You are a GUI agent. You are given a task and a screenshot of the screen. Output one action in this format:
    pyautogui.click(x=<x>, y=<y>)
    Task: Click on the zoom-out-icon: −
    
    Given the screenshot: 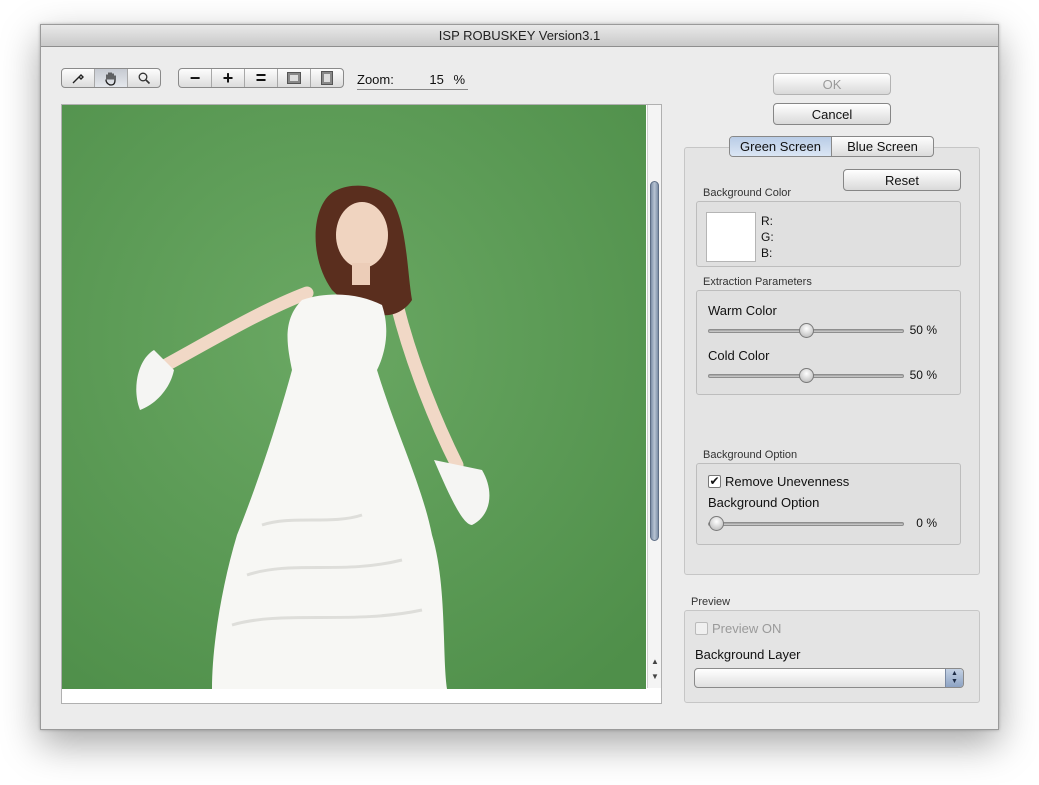 What is the action you would take?
    pyautogui.click(x=195, y=78)
    